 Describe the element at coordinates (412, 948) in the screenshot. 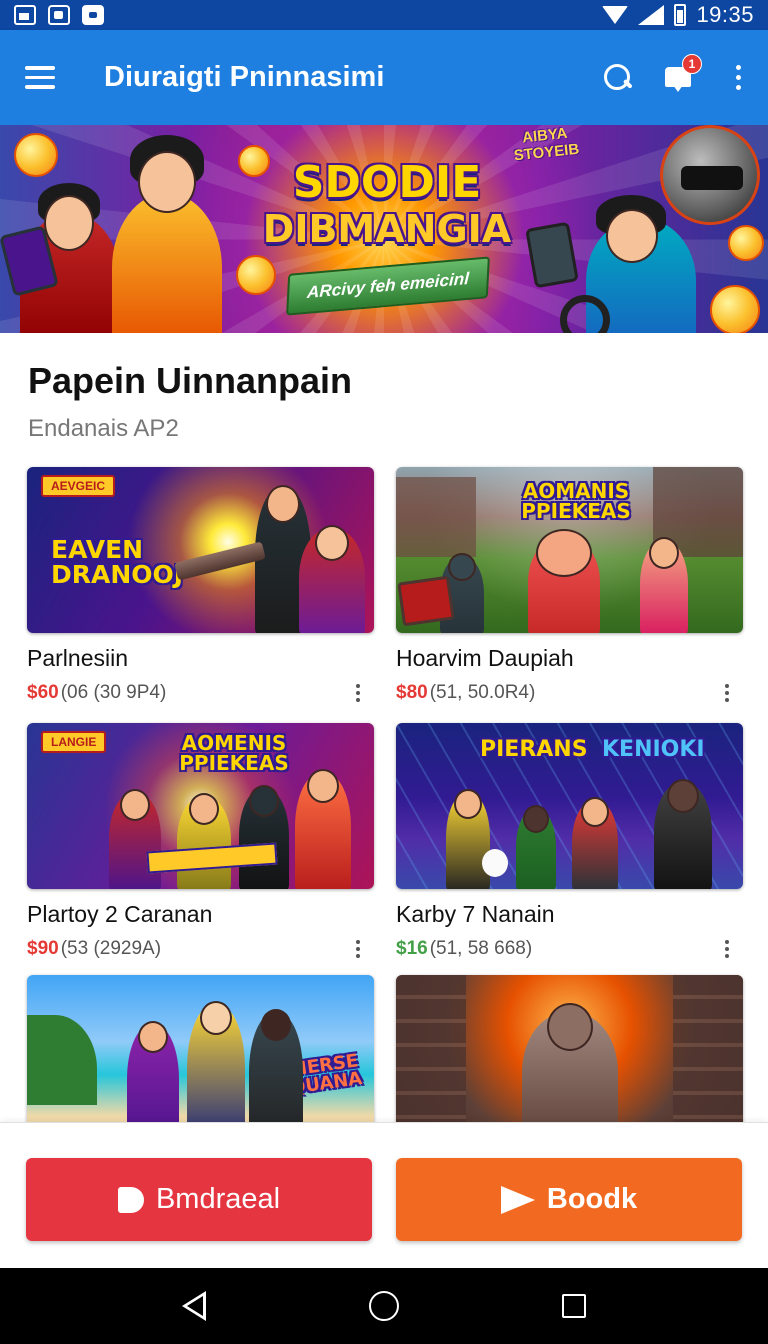

I see `game-price: $16` at that location.